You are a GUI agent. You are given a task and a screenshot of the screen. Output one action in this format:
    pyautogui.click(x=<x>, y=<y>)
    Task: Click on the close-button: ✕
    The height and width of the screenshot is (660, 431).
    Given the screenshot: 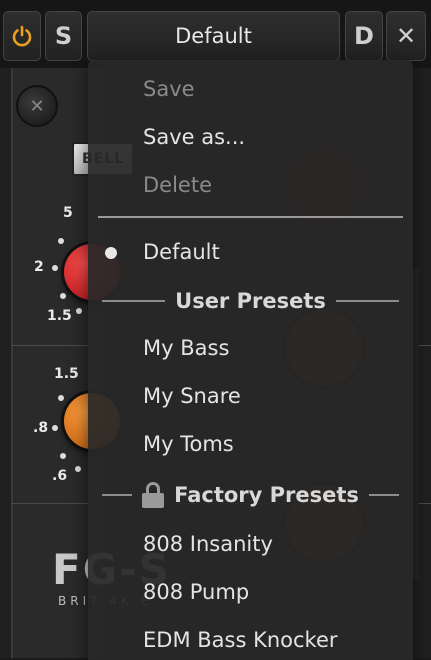 What is the action you would take?
    pyautogui.click(x=406, y=36)
    